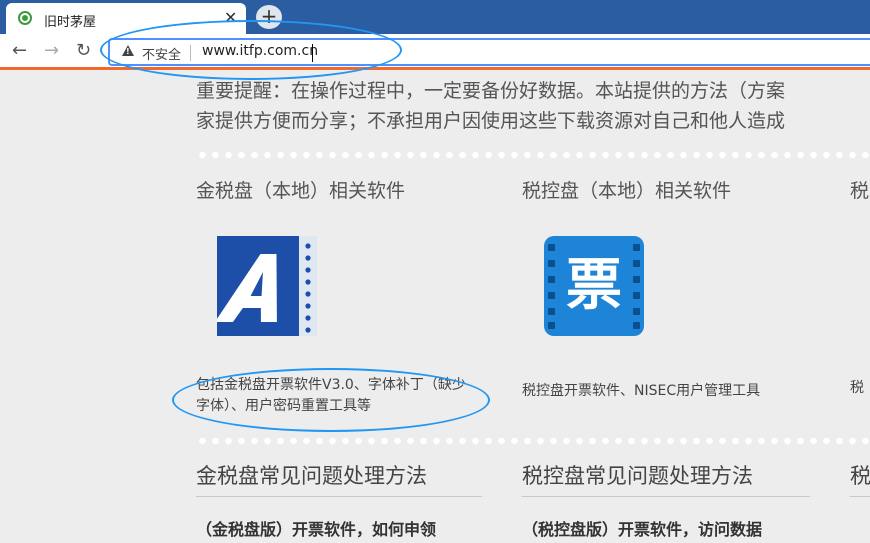  What do you see at coordinates (857, 388) in the screenshot?
I see `third-software-description: 税` at bounding box center [857, 388].